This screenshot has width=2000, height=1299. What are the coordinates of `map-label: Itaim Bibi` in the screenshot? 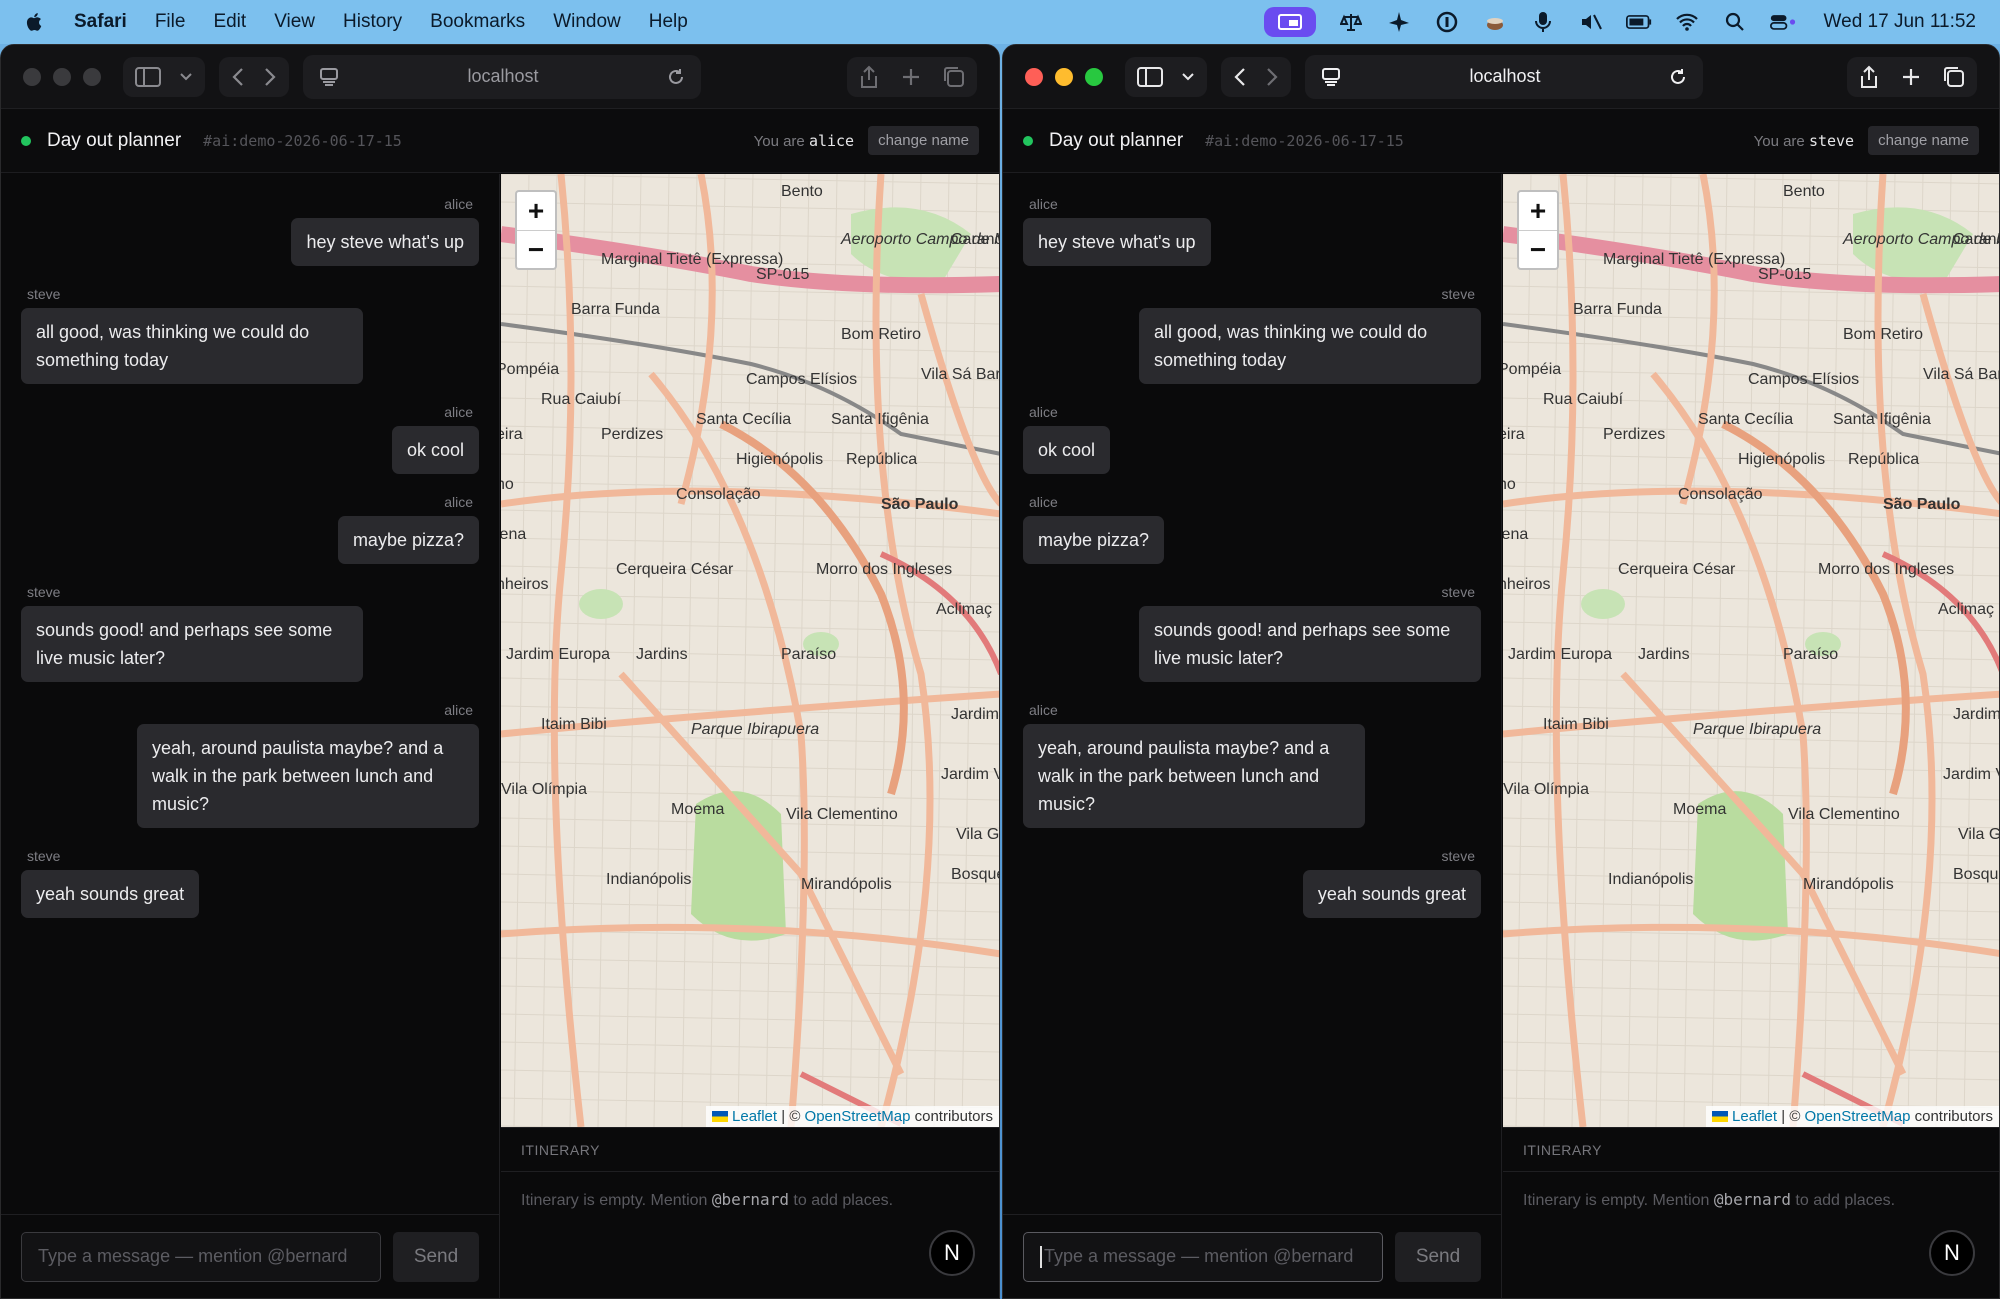 It's located at (574, 724).